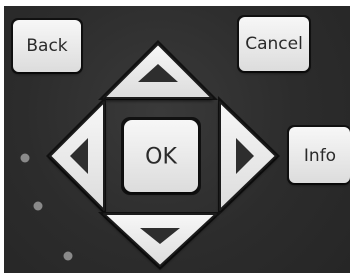 This screenshot has width=350, height=273. I want to click on ok-label: OK, so click(161, 157).